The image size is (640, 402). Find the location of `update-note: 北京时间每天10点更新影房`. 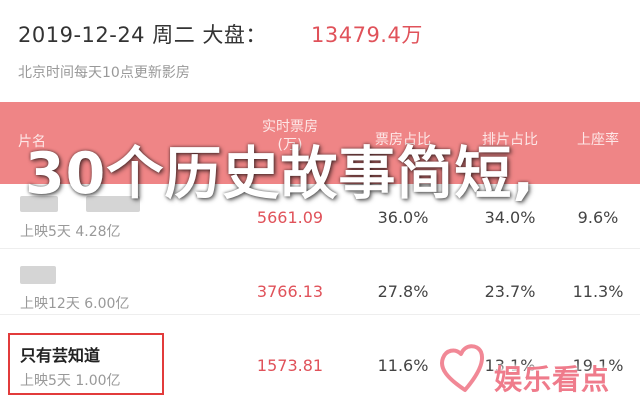

update-note: 北京时间每天10点更新影房 is located at coordinates (104, 73).